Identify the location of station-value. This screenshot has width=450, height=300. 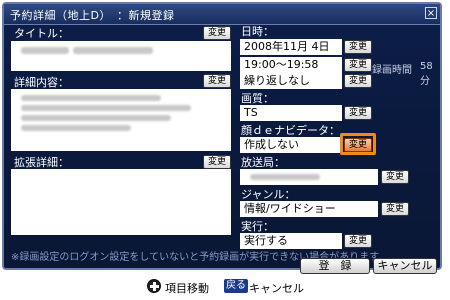
(309, 177).